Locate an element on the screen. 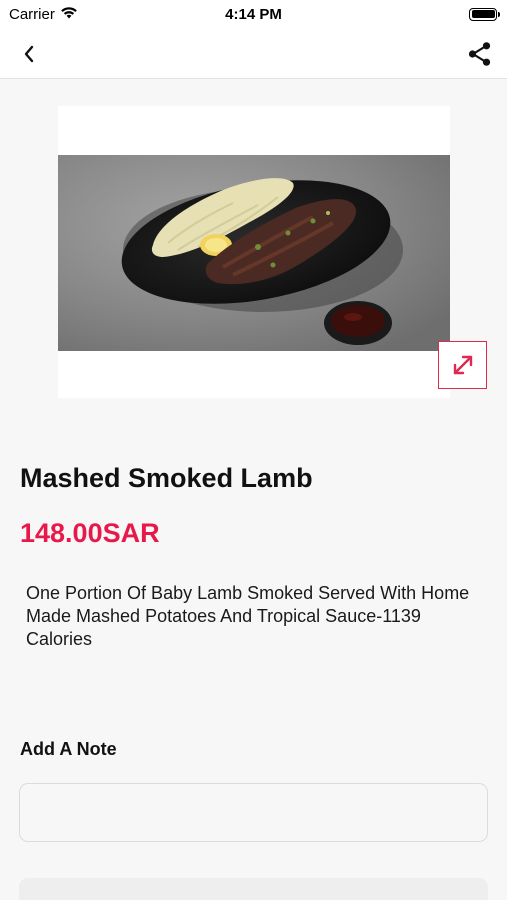  next-section-box is located at coordinates (253, 889).